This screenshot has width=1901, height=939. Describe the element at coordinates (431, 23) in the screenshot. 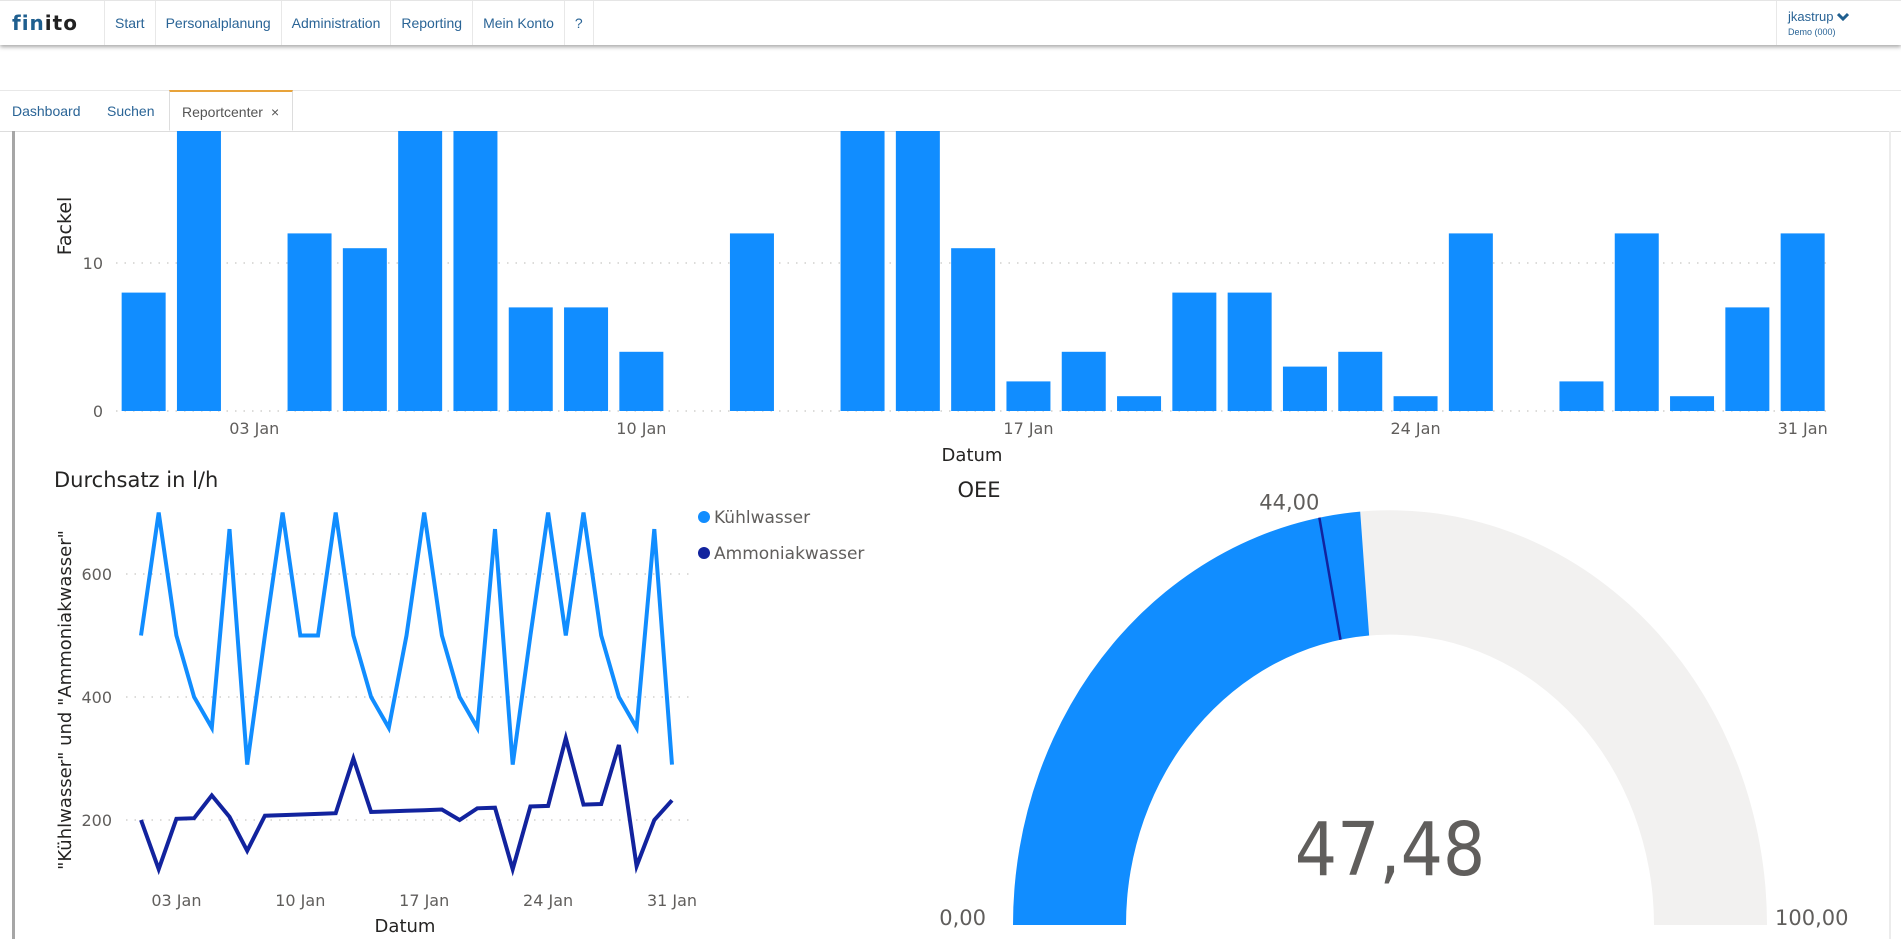

I see `nav-reporting: Reporting` at that location.